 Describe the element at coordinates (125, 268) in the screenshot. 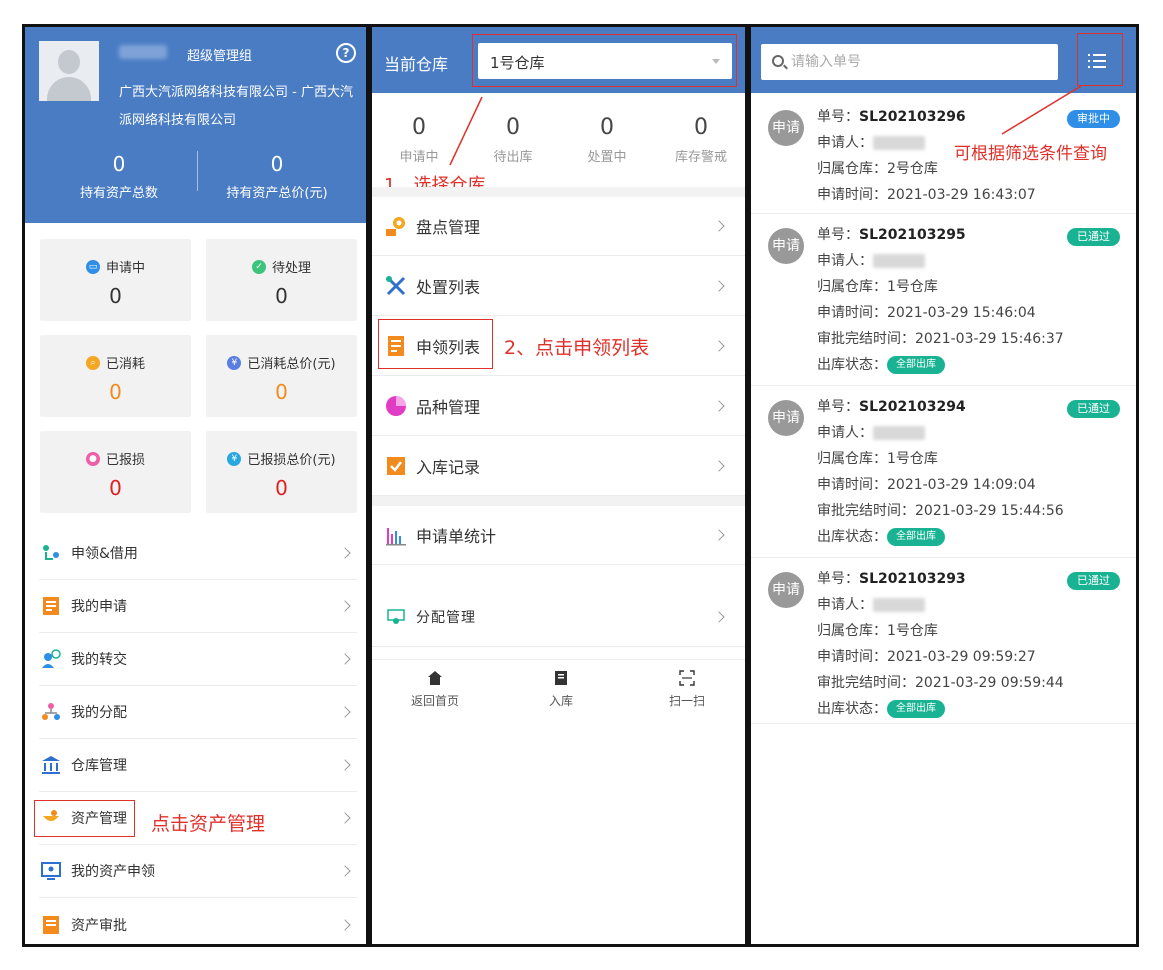

I see `card-label: 申请中` at that location.